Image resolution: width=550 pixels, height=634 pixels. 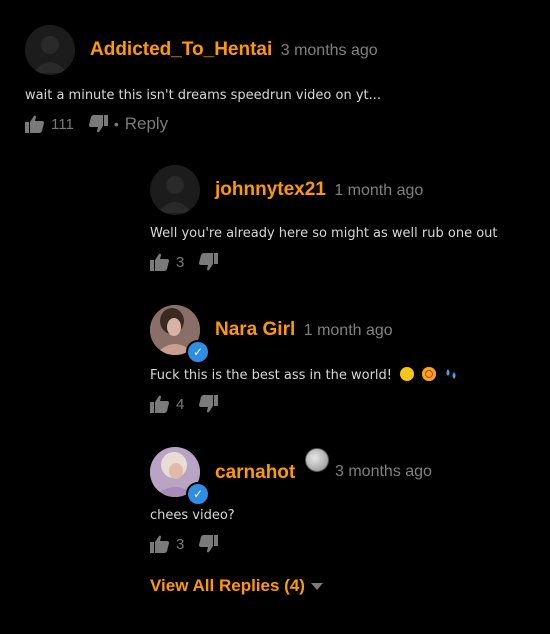 I want to click on heart-eyes-emoji-icon, so click(x=429, y=374).